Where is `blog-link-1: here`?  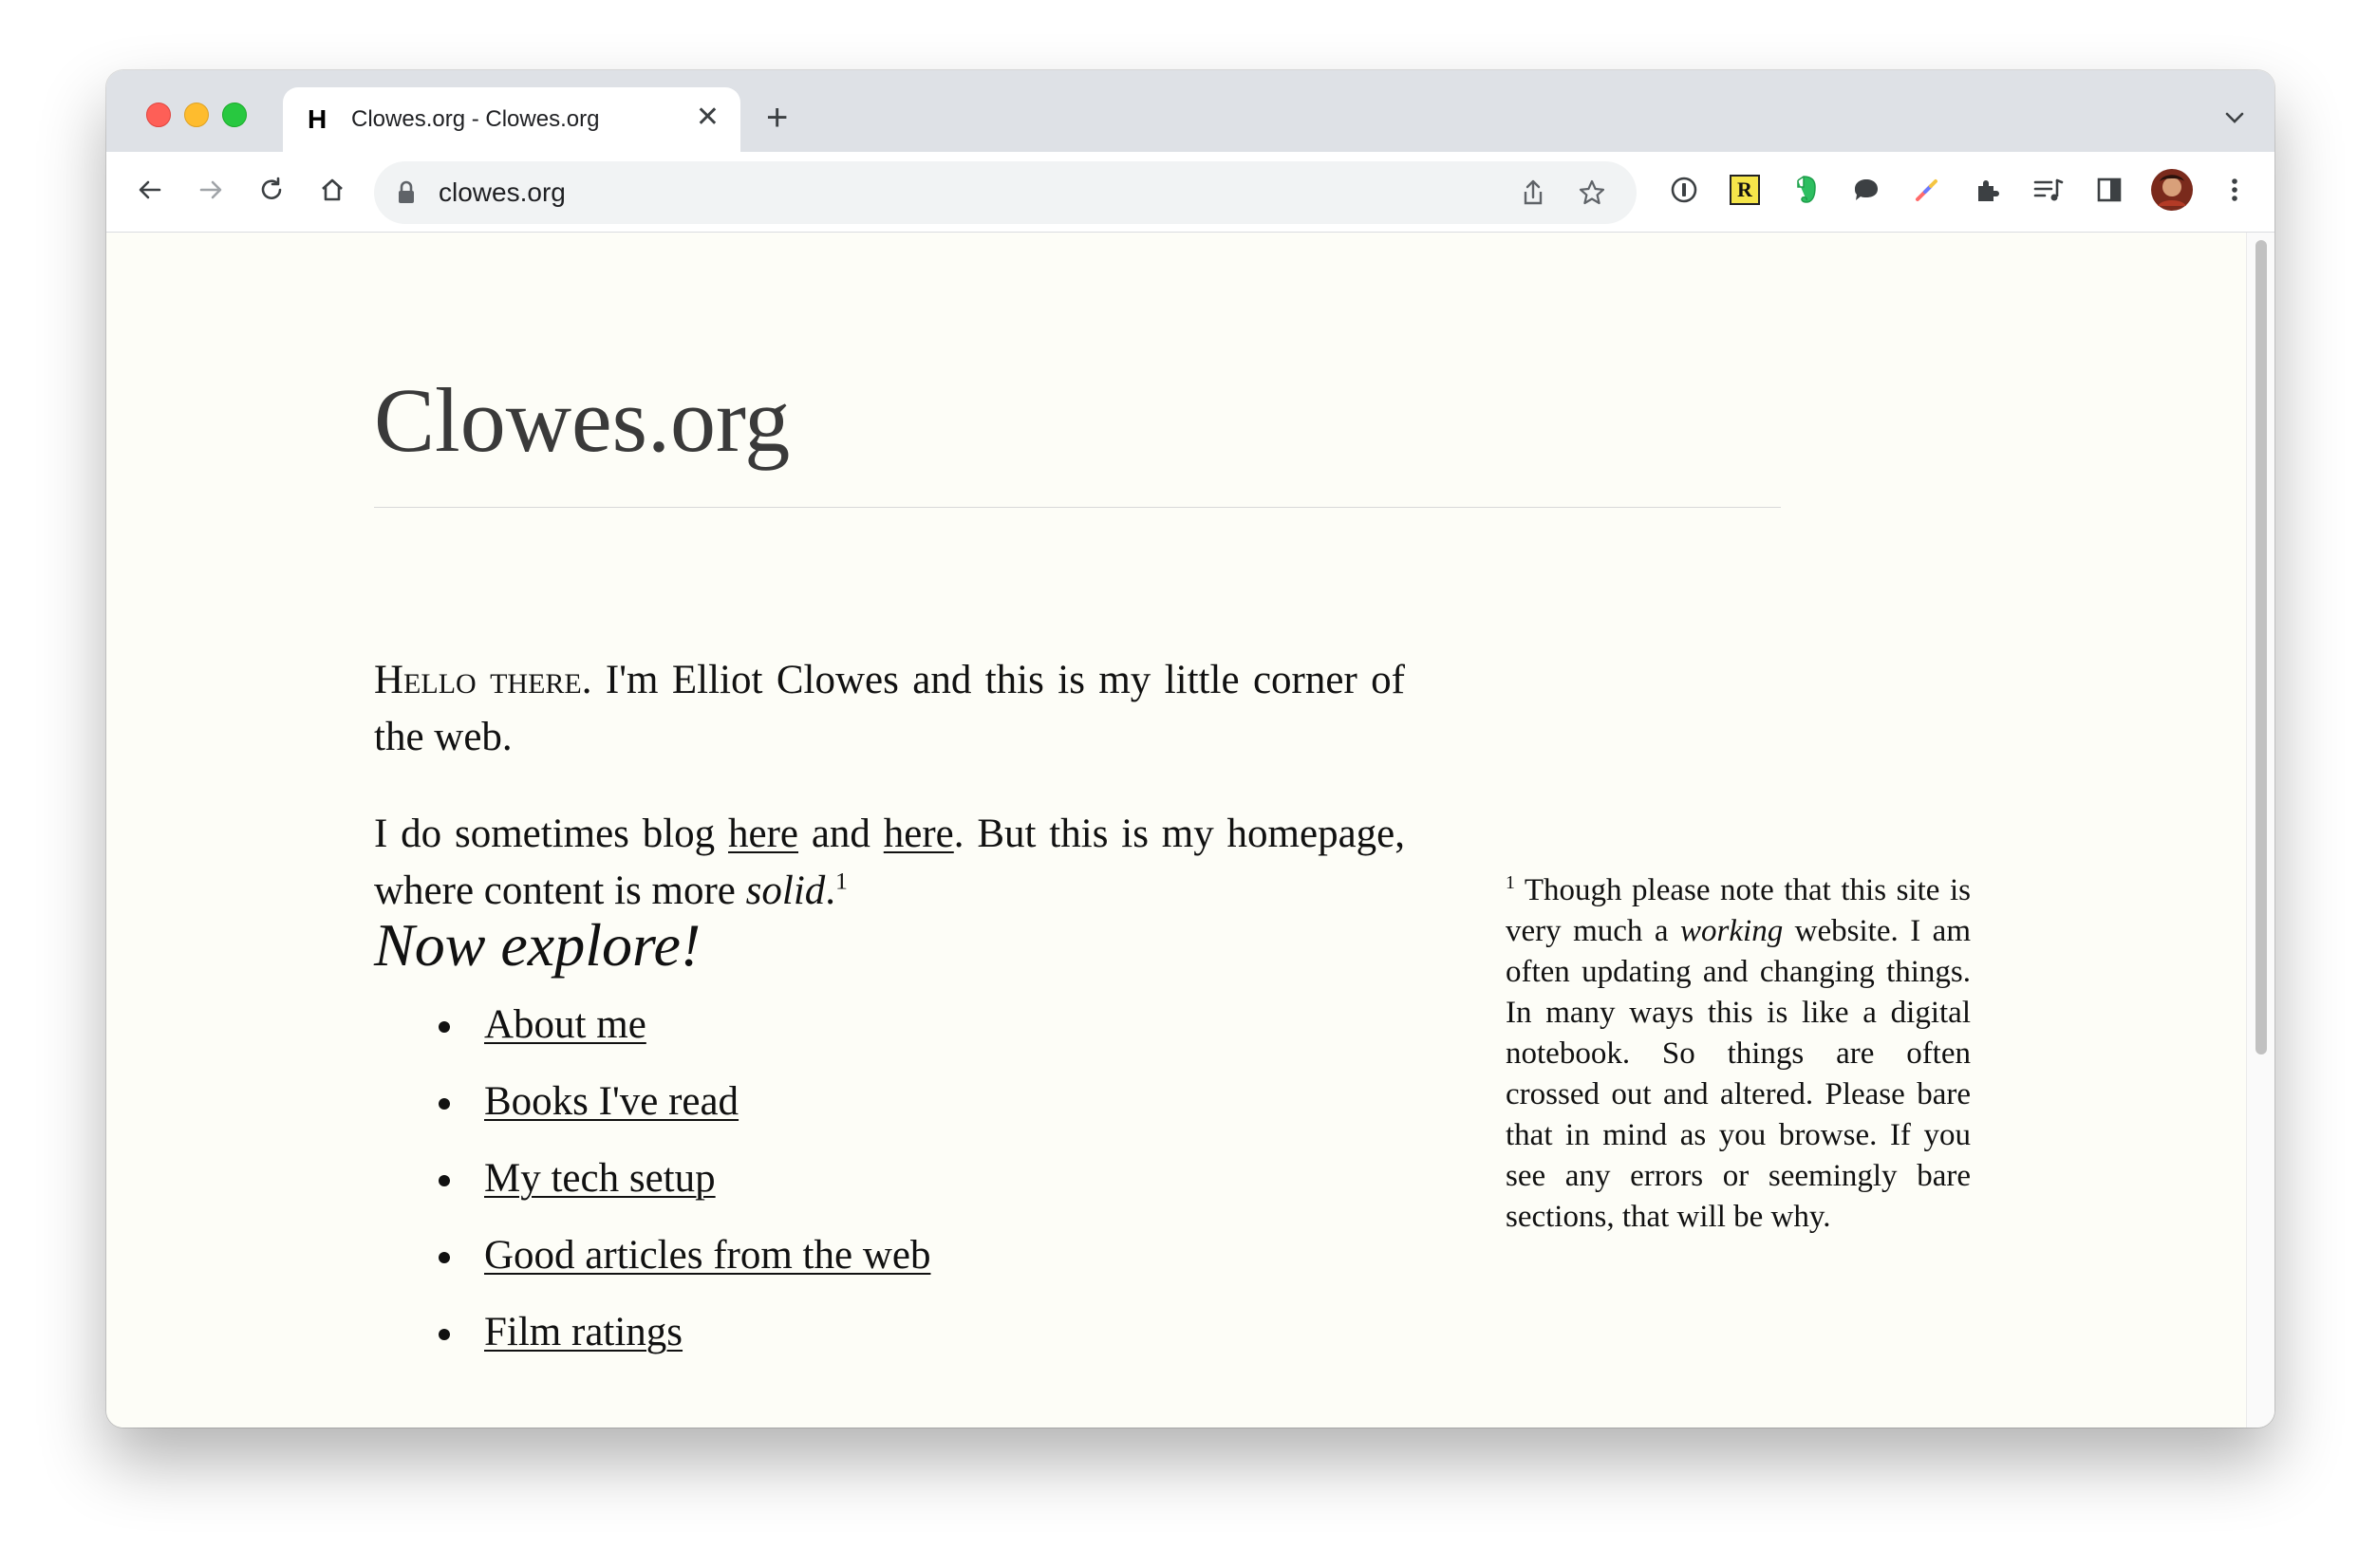
blog-link-1: here is located at coordinates (763, 834).